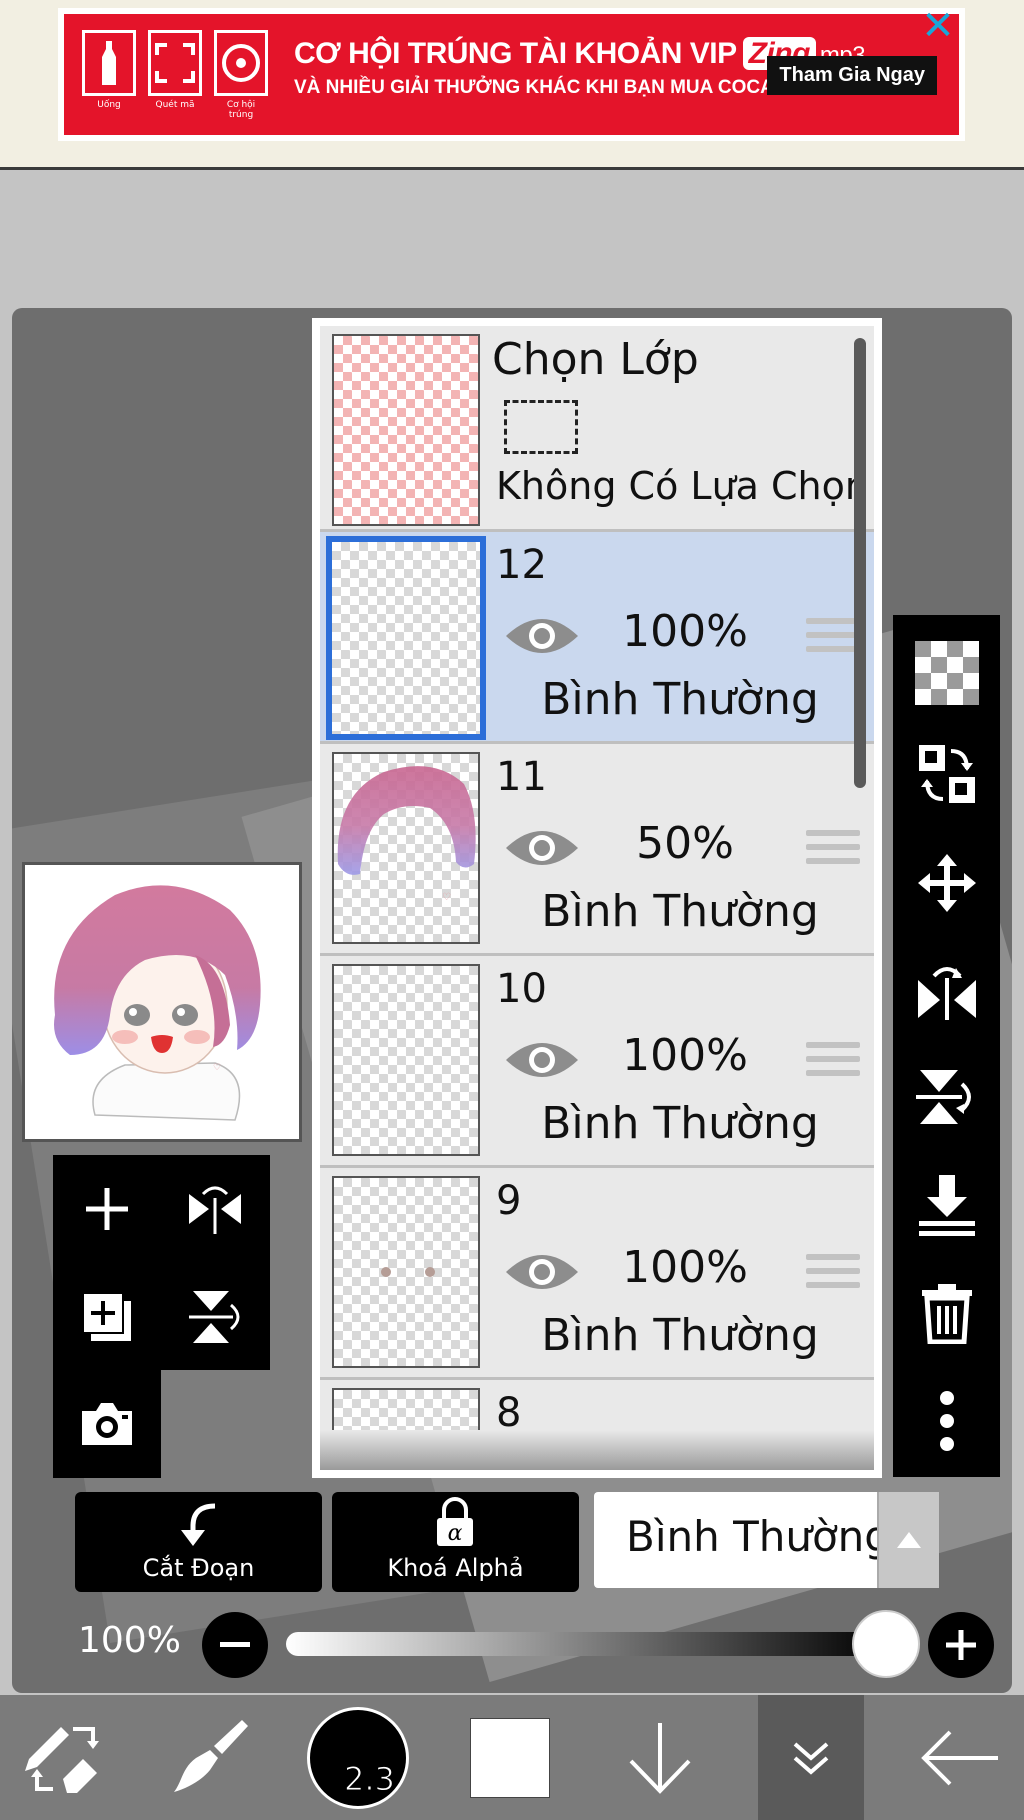  I want to click on add-layer-button, so click(107, 1209).